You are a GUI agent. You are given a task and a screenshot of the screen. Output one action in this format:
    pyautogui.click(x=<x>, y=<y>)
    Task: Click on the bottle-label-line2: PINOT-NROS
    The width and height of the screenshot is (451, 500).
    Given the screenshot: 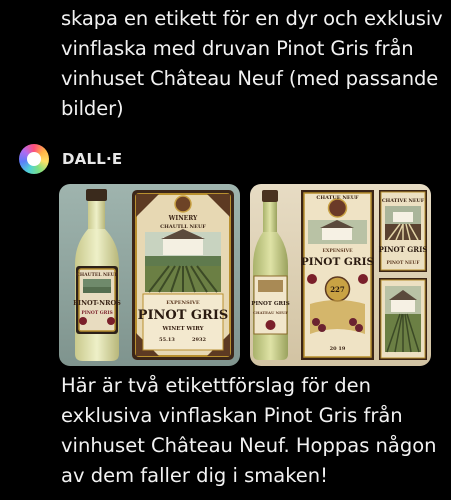 What is the action you would take?
    pyautogui.click(x=97, y=303)
    